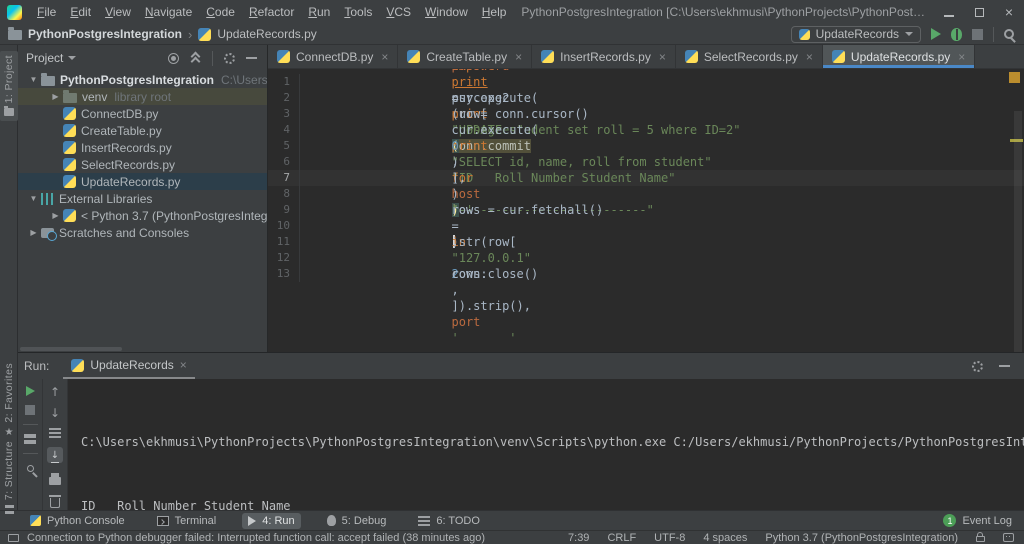 This screenshot has width=1024, height=544. I want to click on pin-tab-icon, so click(30, 468).